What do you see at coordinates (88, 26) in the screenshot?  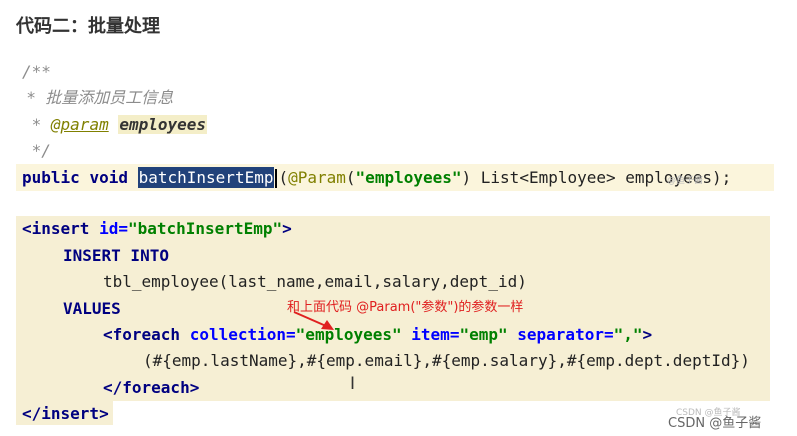 I see `page-heading: 代码二：批量处理` at bounding box center [88, 26].